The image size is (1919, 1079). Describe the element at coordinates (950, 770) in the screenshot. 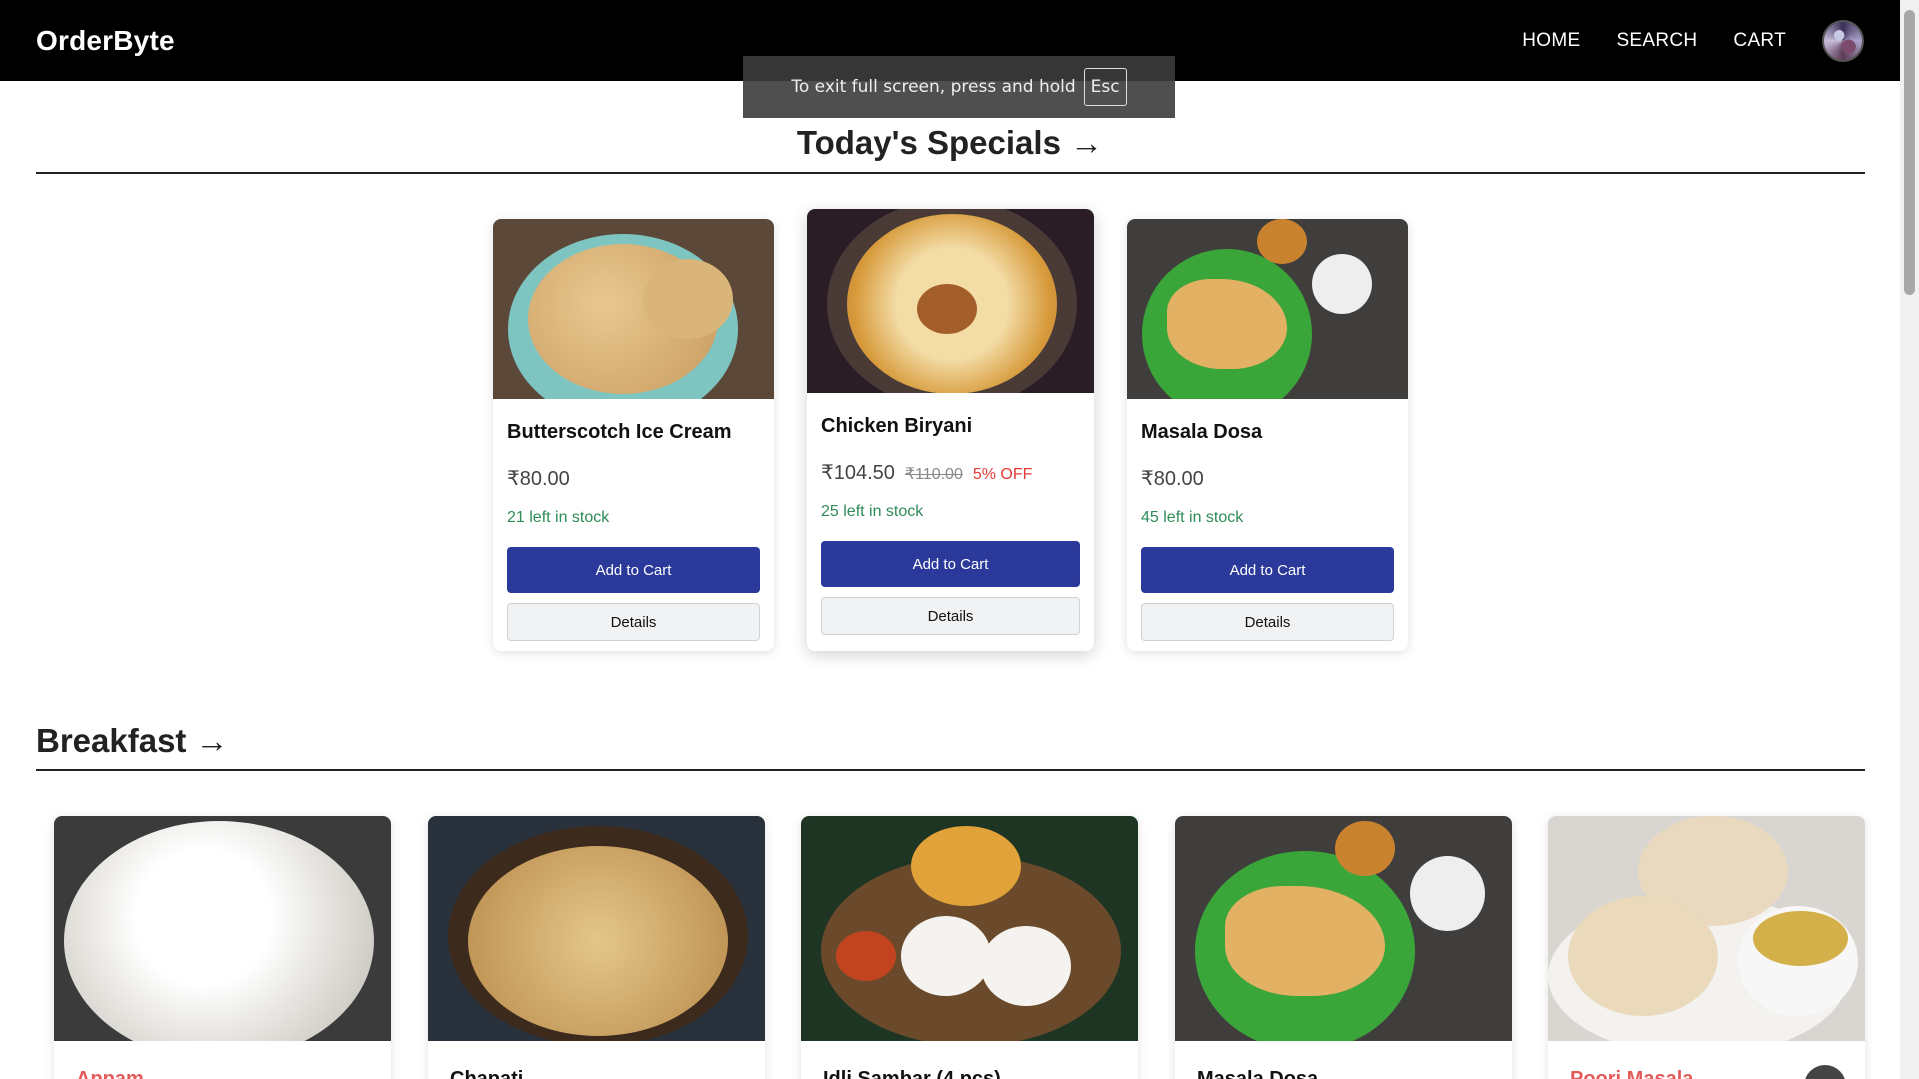

I see `breakfast-divider` at that location.